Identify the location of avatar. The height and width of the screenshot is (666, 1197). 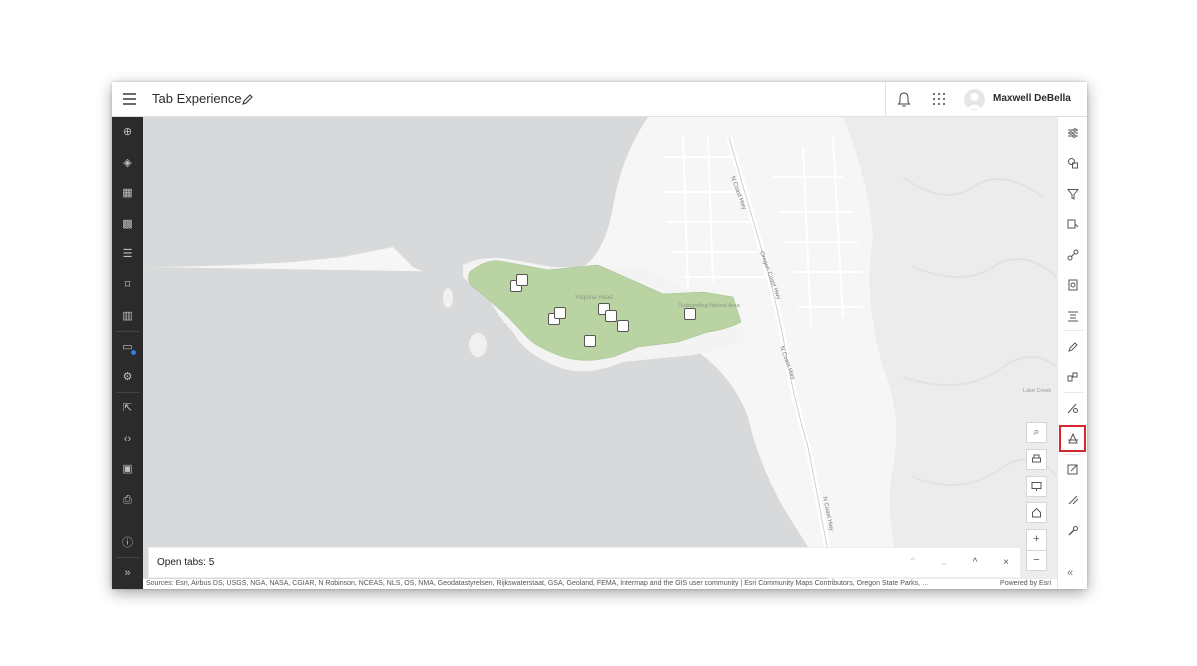
(974, 99).